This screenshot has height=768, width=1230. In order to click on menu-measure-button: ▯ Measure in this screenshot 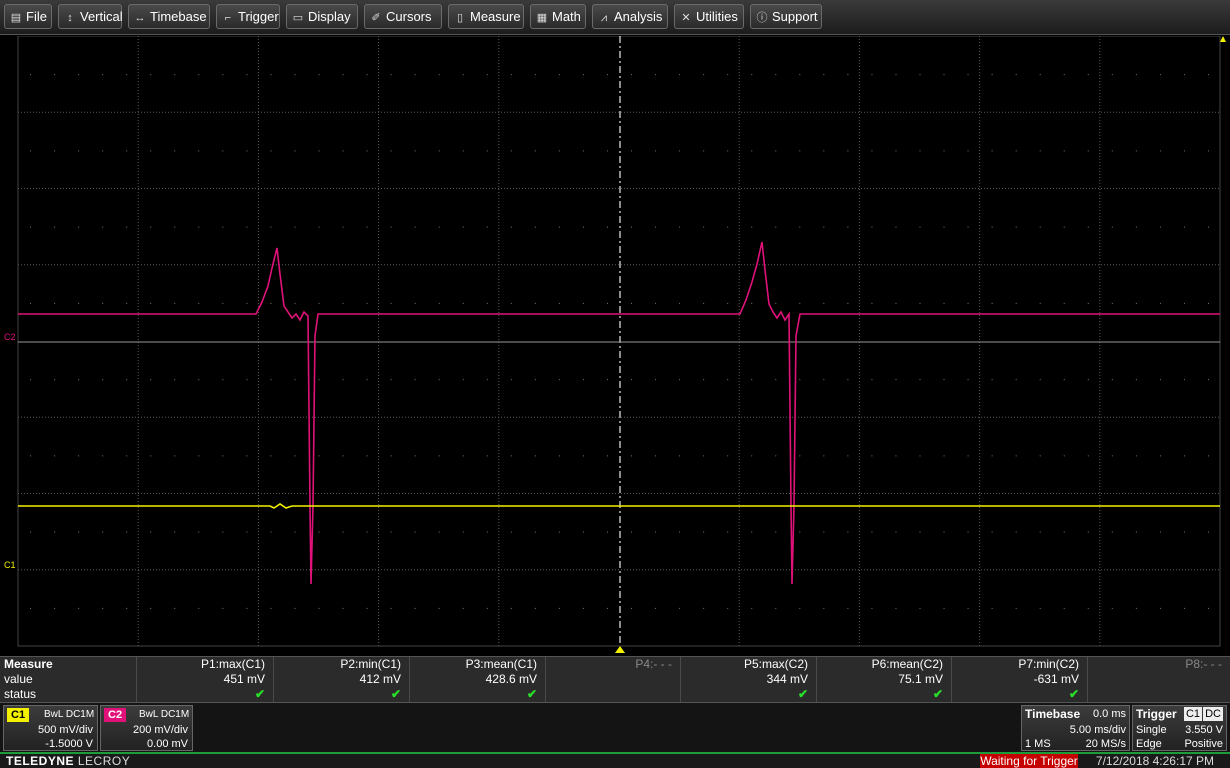, I will do `click(486, 16)`.